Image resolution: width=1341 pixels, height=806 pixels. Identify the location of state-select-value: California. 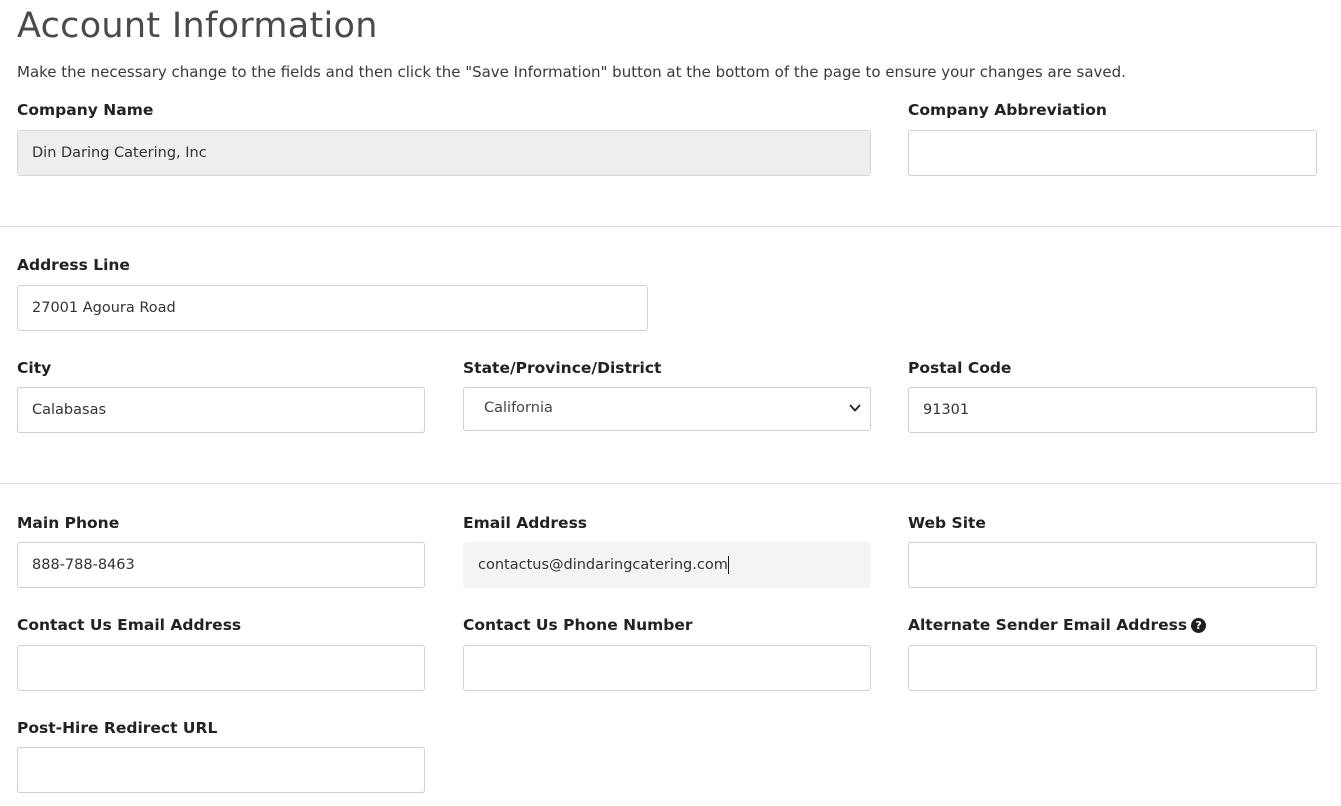
(518, 408).